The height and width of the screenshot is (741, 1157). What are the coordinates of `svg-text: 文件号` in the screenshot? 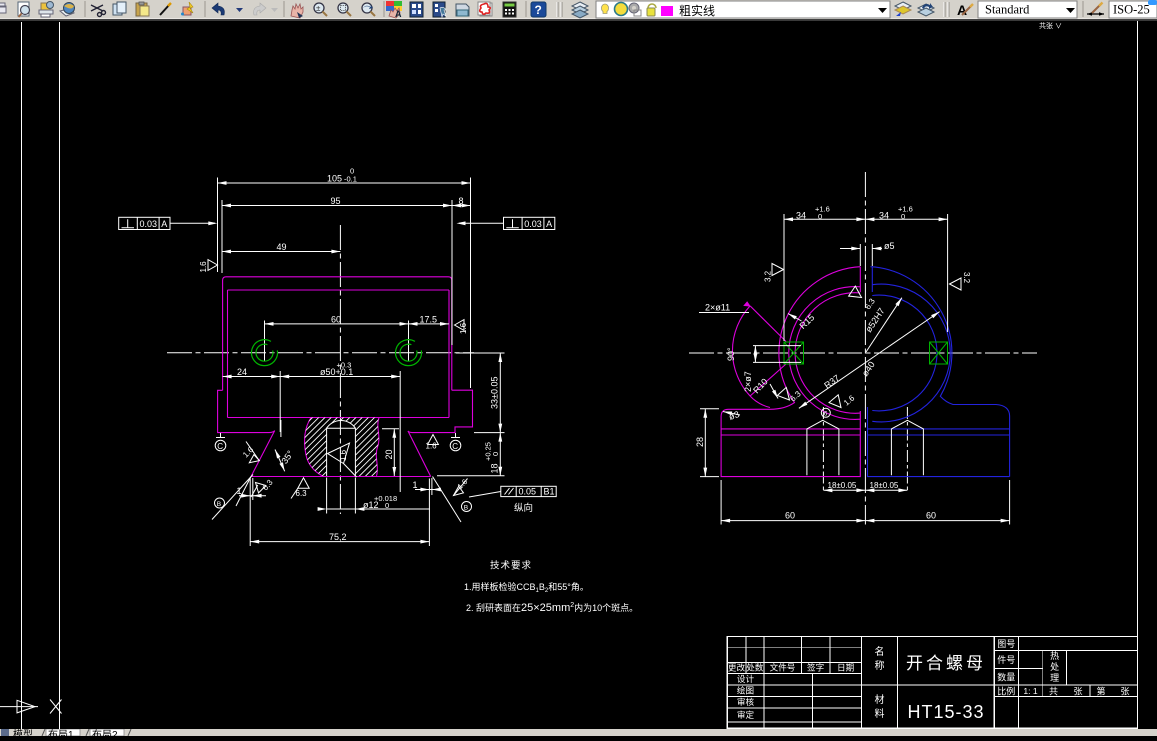 It's located at (783, 666).